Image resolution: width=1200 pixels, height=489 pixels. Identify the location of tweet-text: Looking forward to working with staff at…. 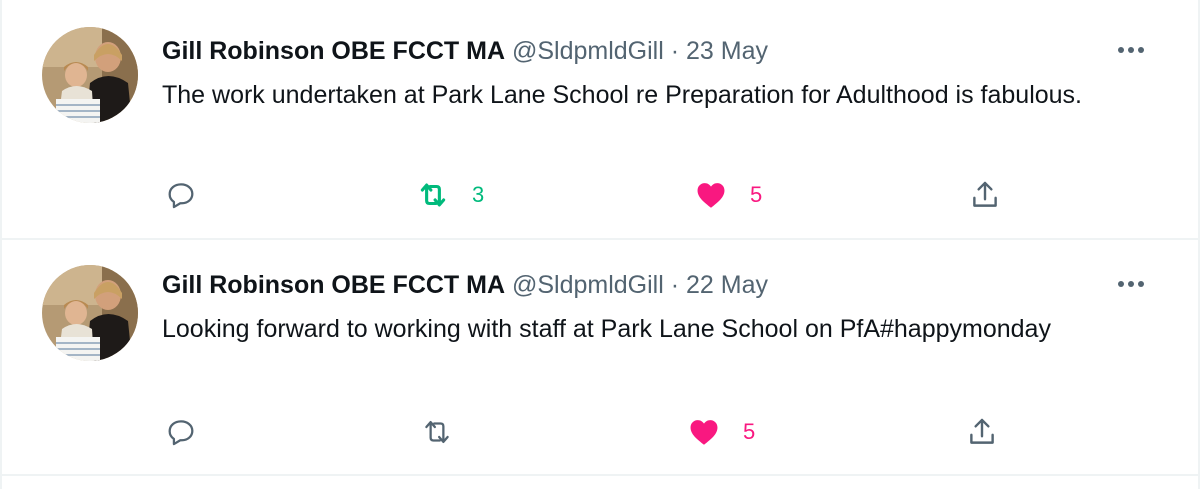
(606, 329).